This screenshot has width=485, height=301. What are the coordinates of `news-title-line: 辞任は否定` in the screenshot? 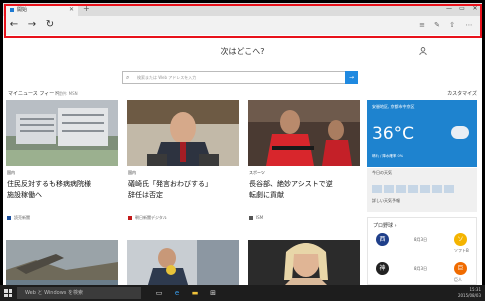 It's located at (145, 195).